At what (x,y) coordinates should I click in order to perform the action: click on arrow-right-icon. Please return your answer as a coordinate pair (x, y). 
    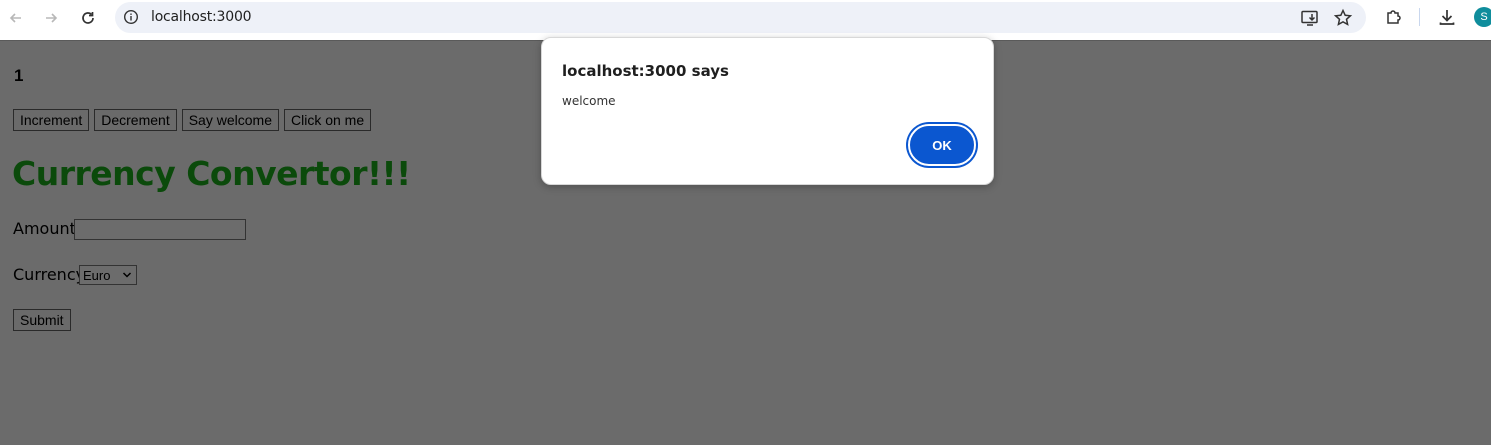
    Looking at the image, I should click on (52, 18).